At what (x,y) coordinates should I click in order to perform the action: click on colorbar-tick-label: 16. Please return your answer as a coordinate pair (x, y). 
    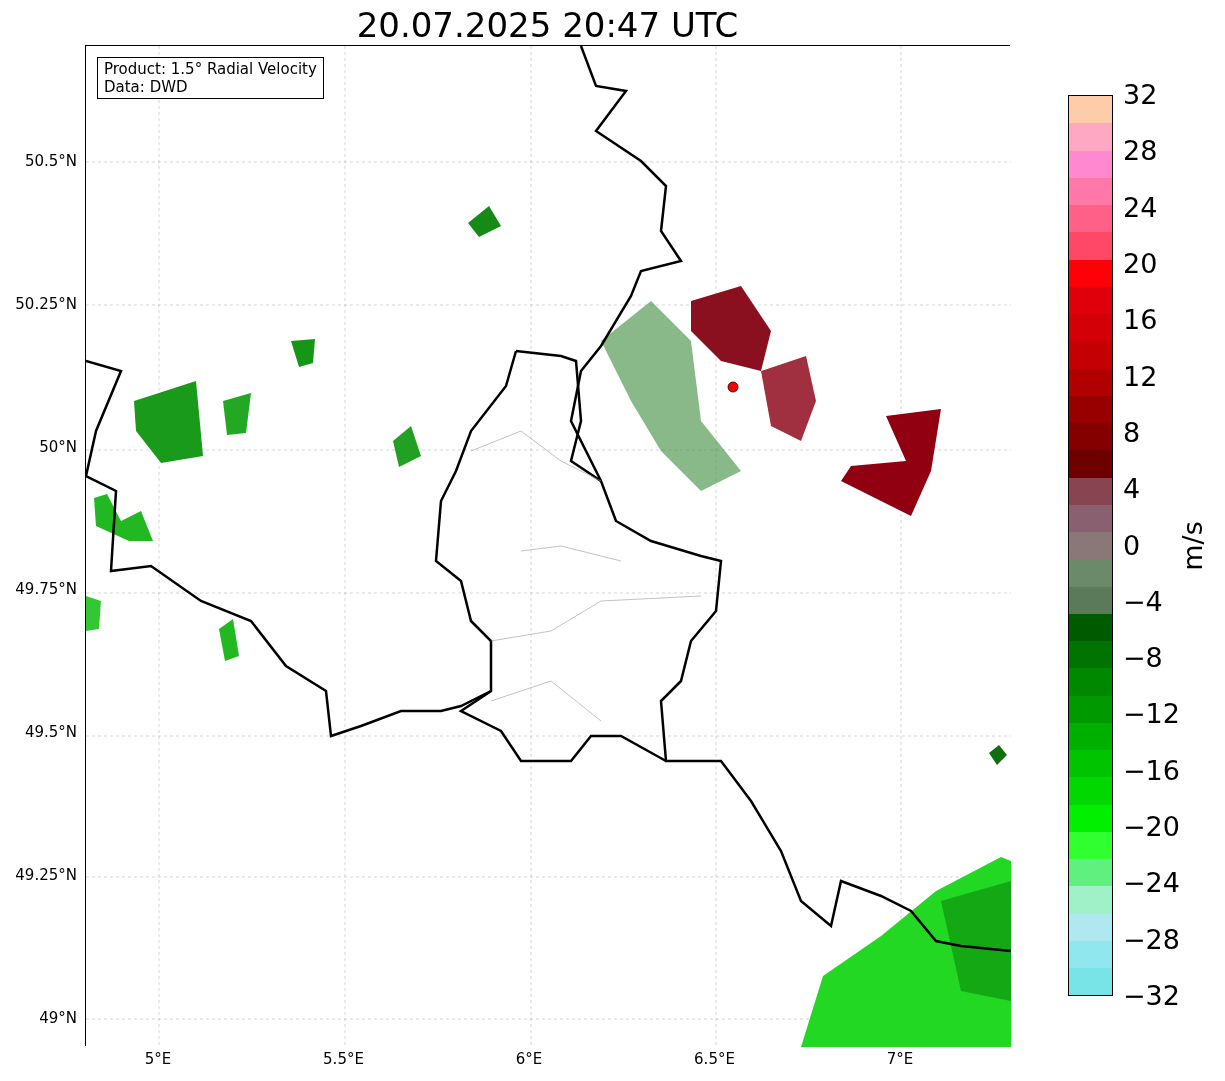
    Looking at the image, I should click on (1140, 320).